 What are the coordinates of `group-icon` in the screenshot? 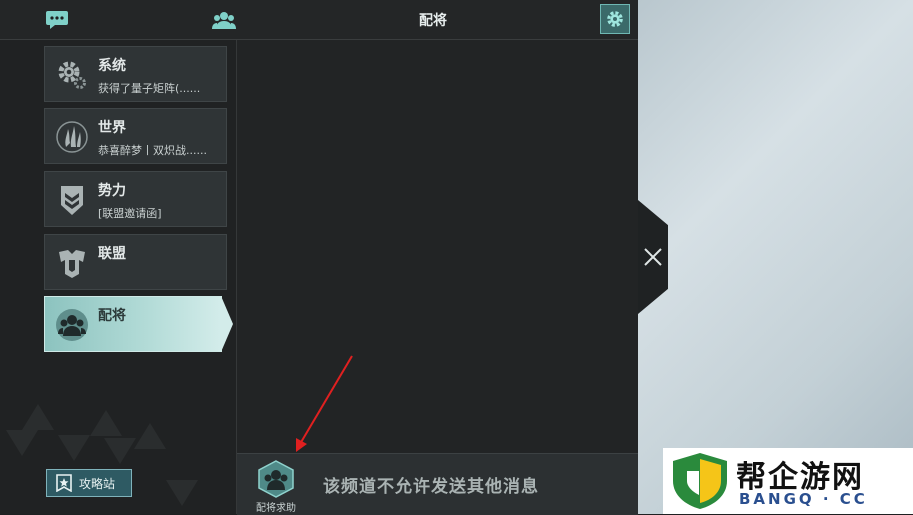 It's located at (224, 20).